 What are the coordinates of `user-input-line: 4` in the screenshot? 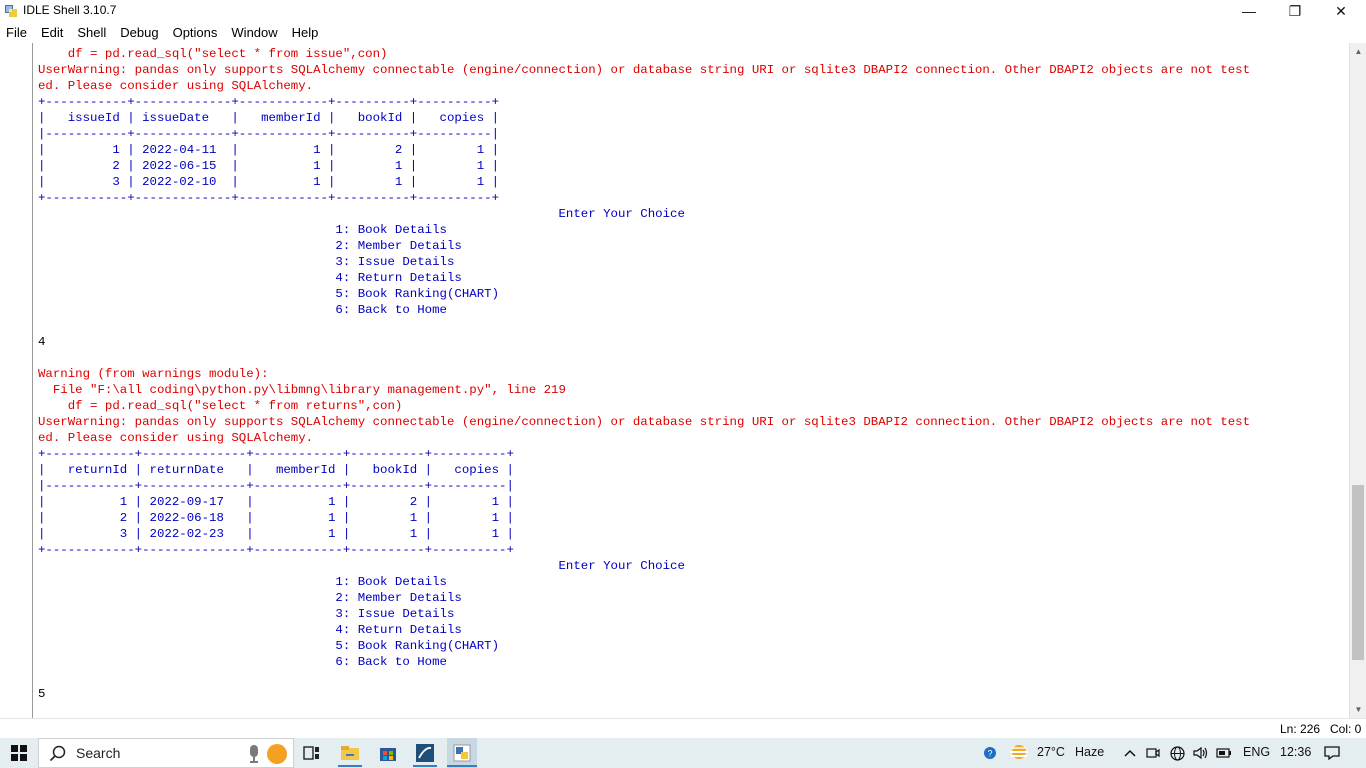 It's located at (42, 342).